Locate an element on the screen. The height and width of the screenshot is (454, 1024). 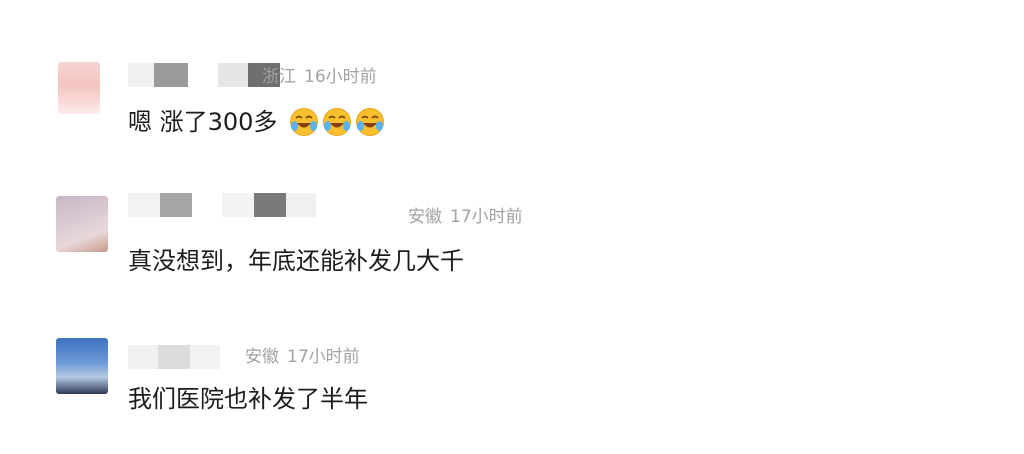
comment-meta: 浙江 16小时前 is located at coordinates (319, 77).